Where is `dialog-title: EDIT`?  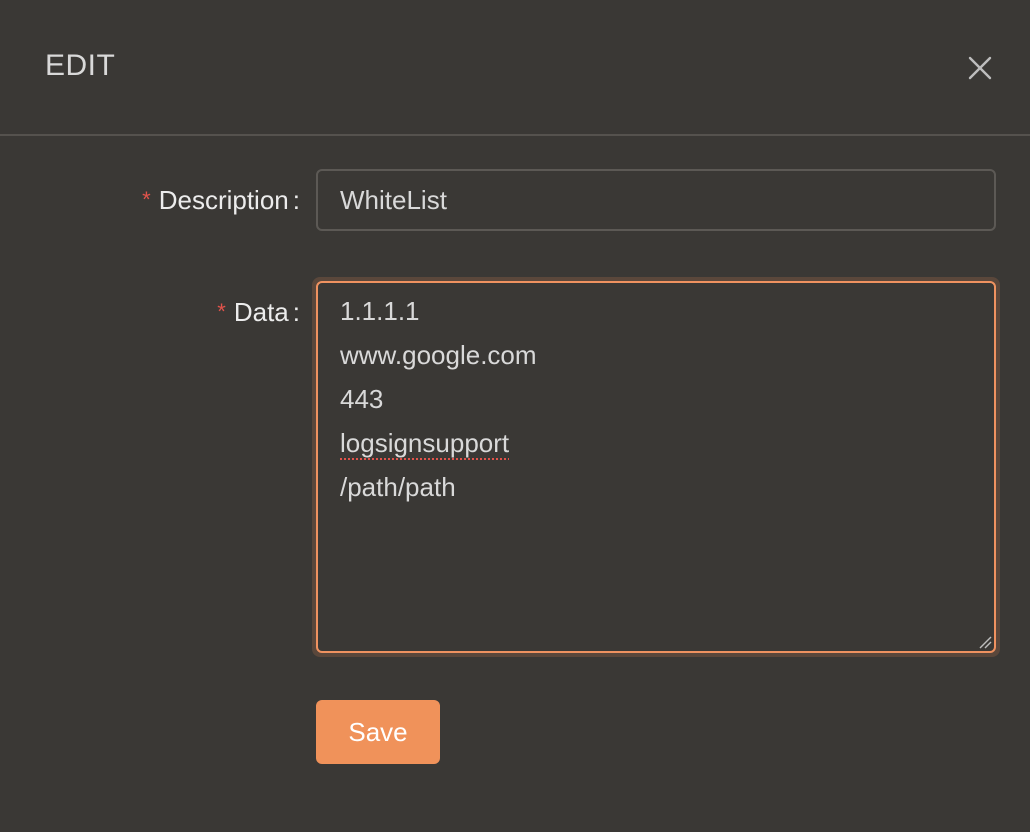 dialog-title: EDIT is located at coordinates (80, 65).